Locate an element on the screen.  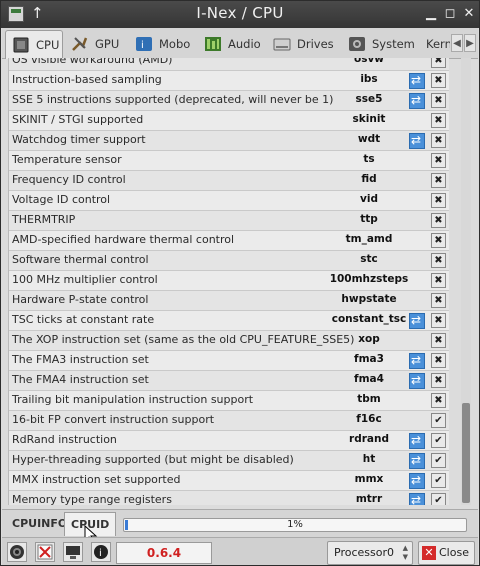
table-row: Hardware P-state control hwpstate ✖ is located at coordinates (229, 301).